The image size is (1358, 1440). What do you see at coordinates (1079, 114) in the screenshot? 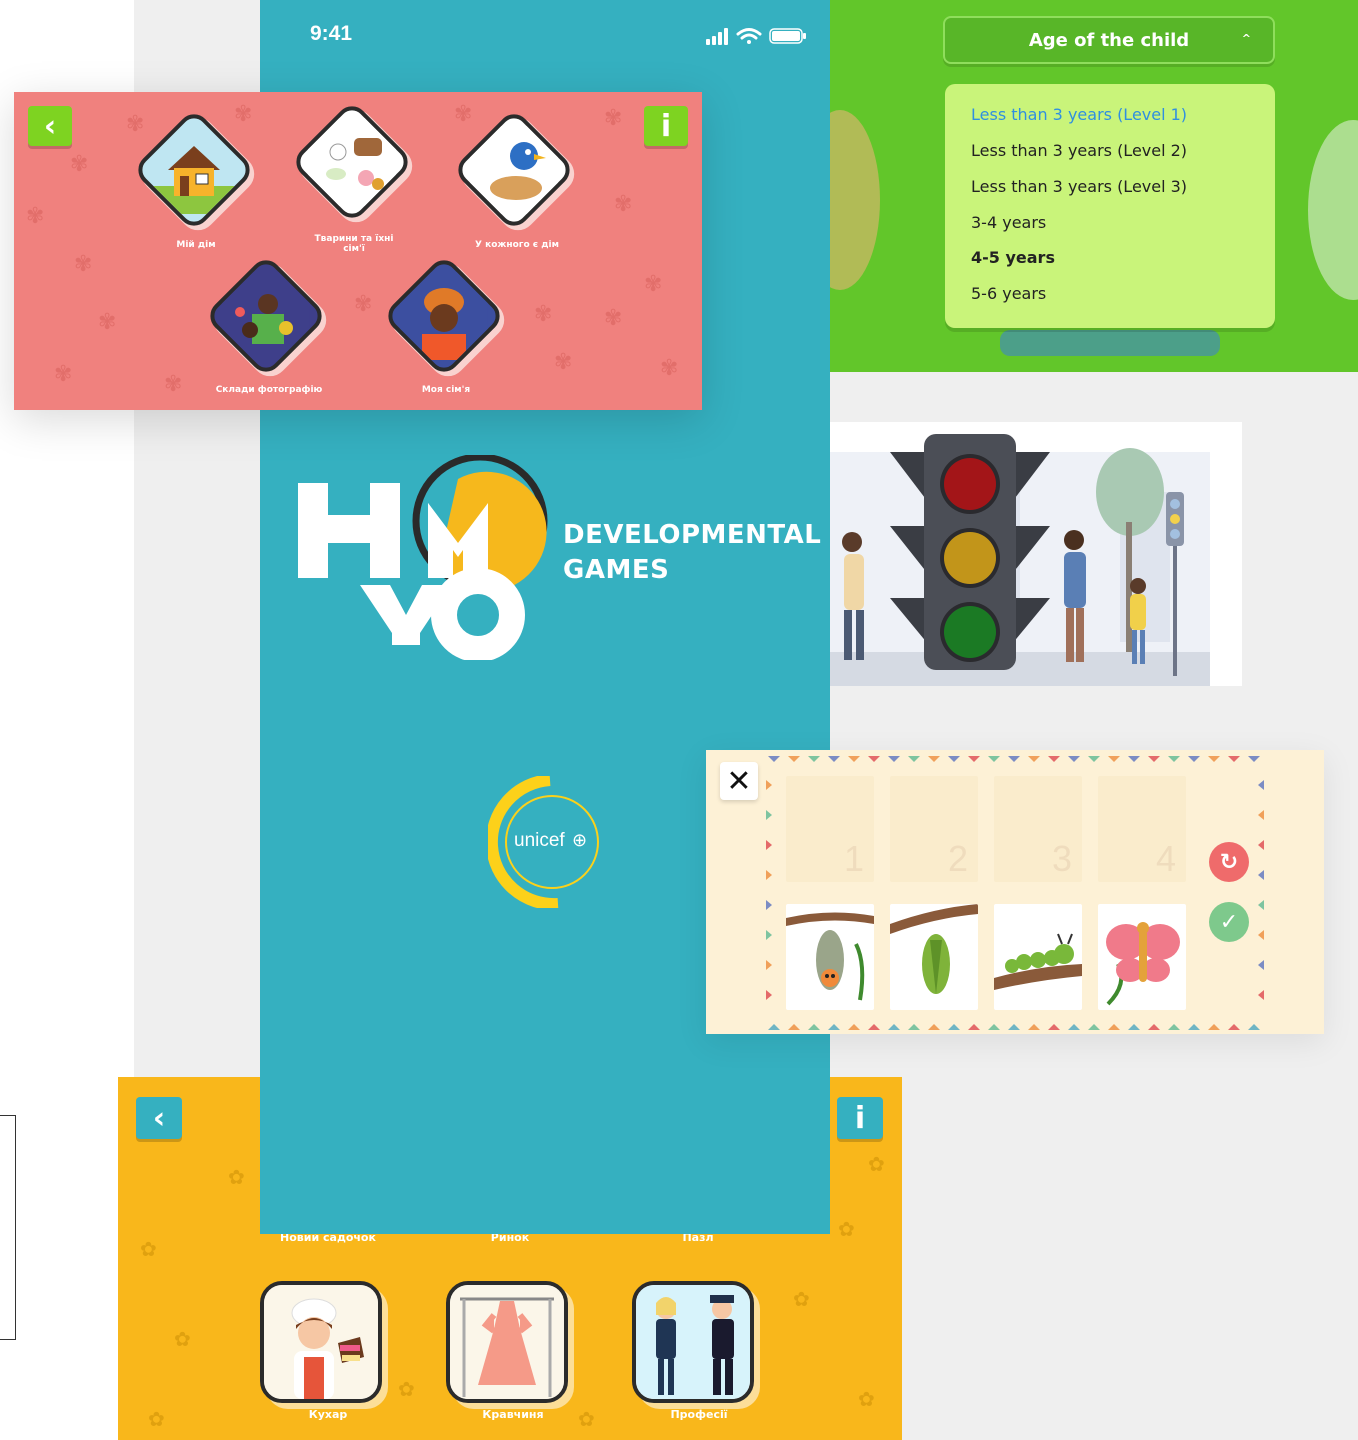
I see `age-option-level-1: Less than 3 years (Level 1)` at bounding box center [1079, 114].